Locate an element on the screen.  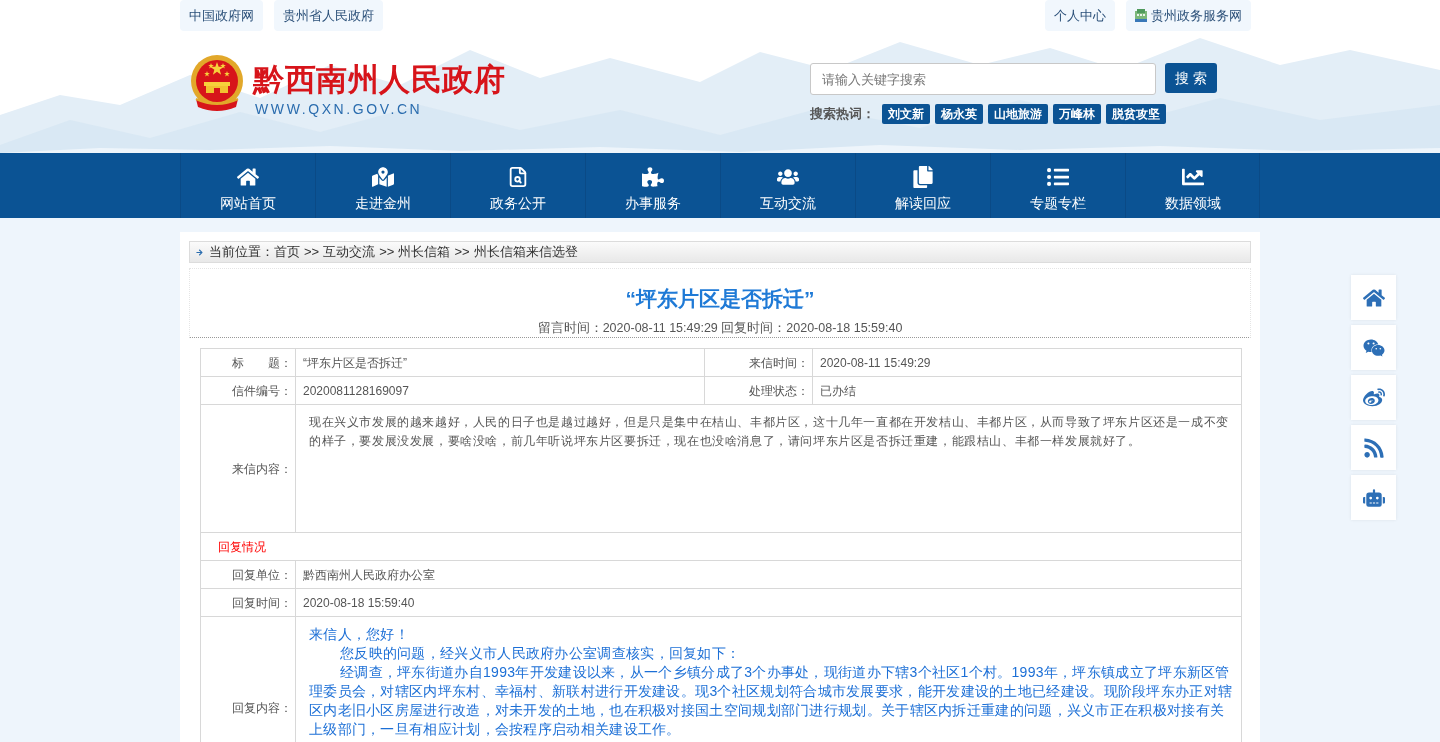
nav-item: 专题专栏 is located at coordinates (1057, 185).